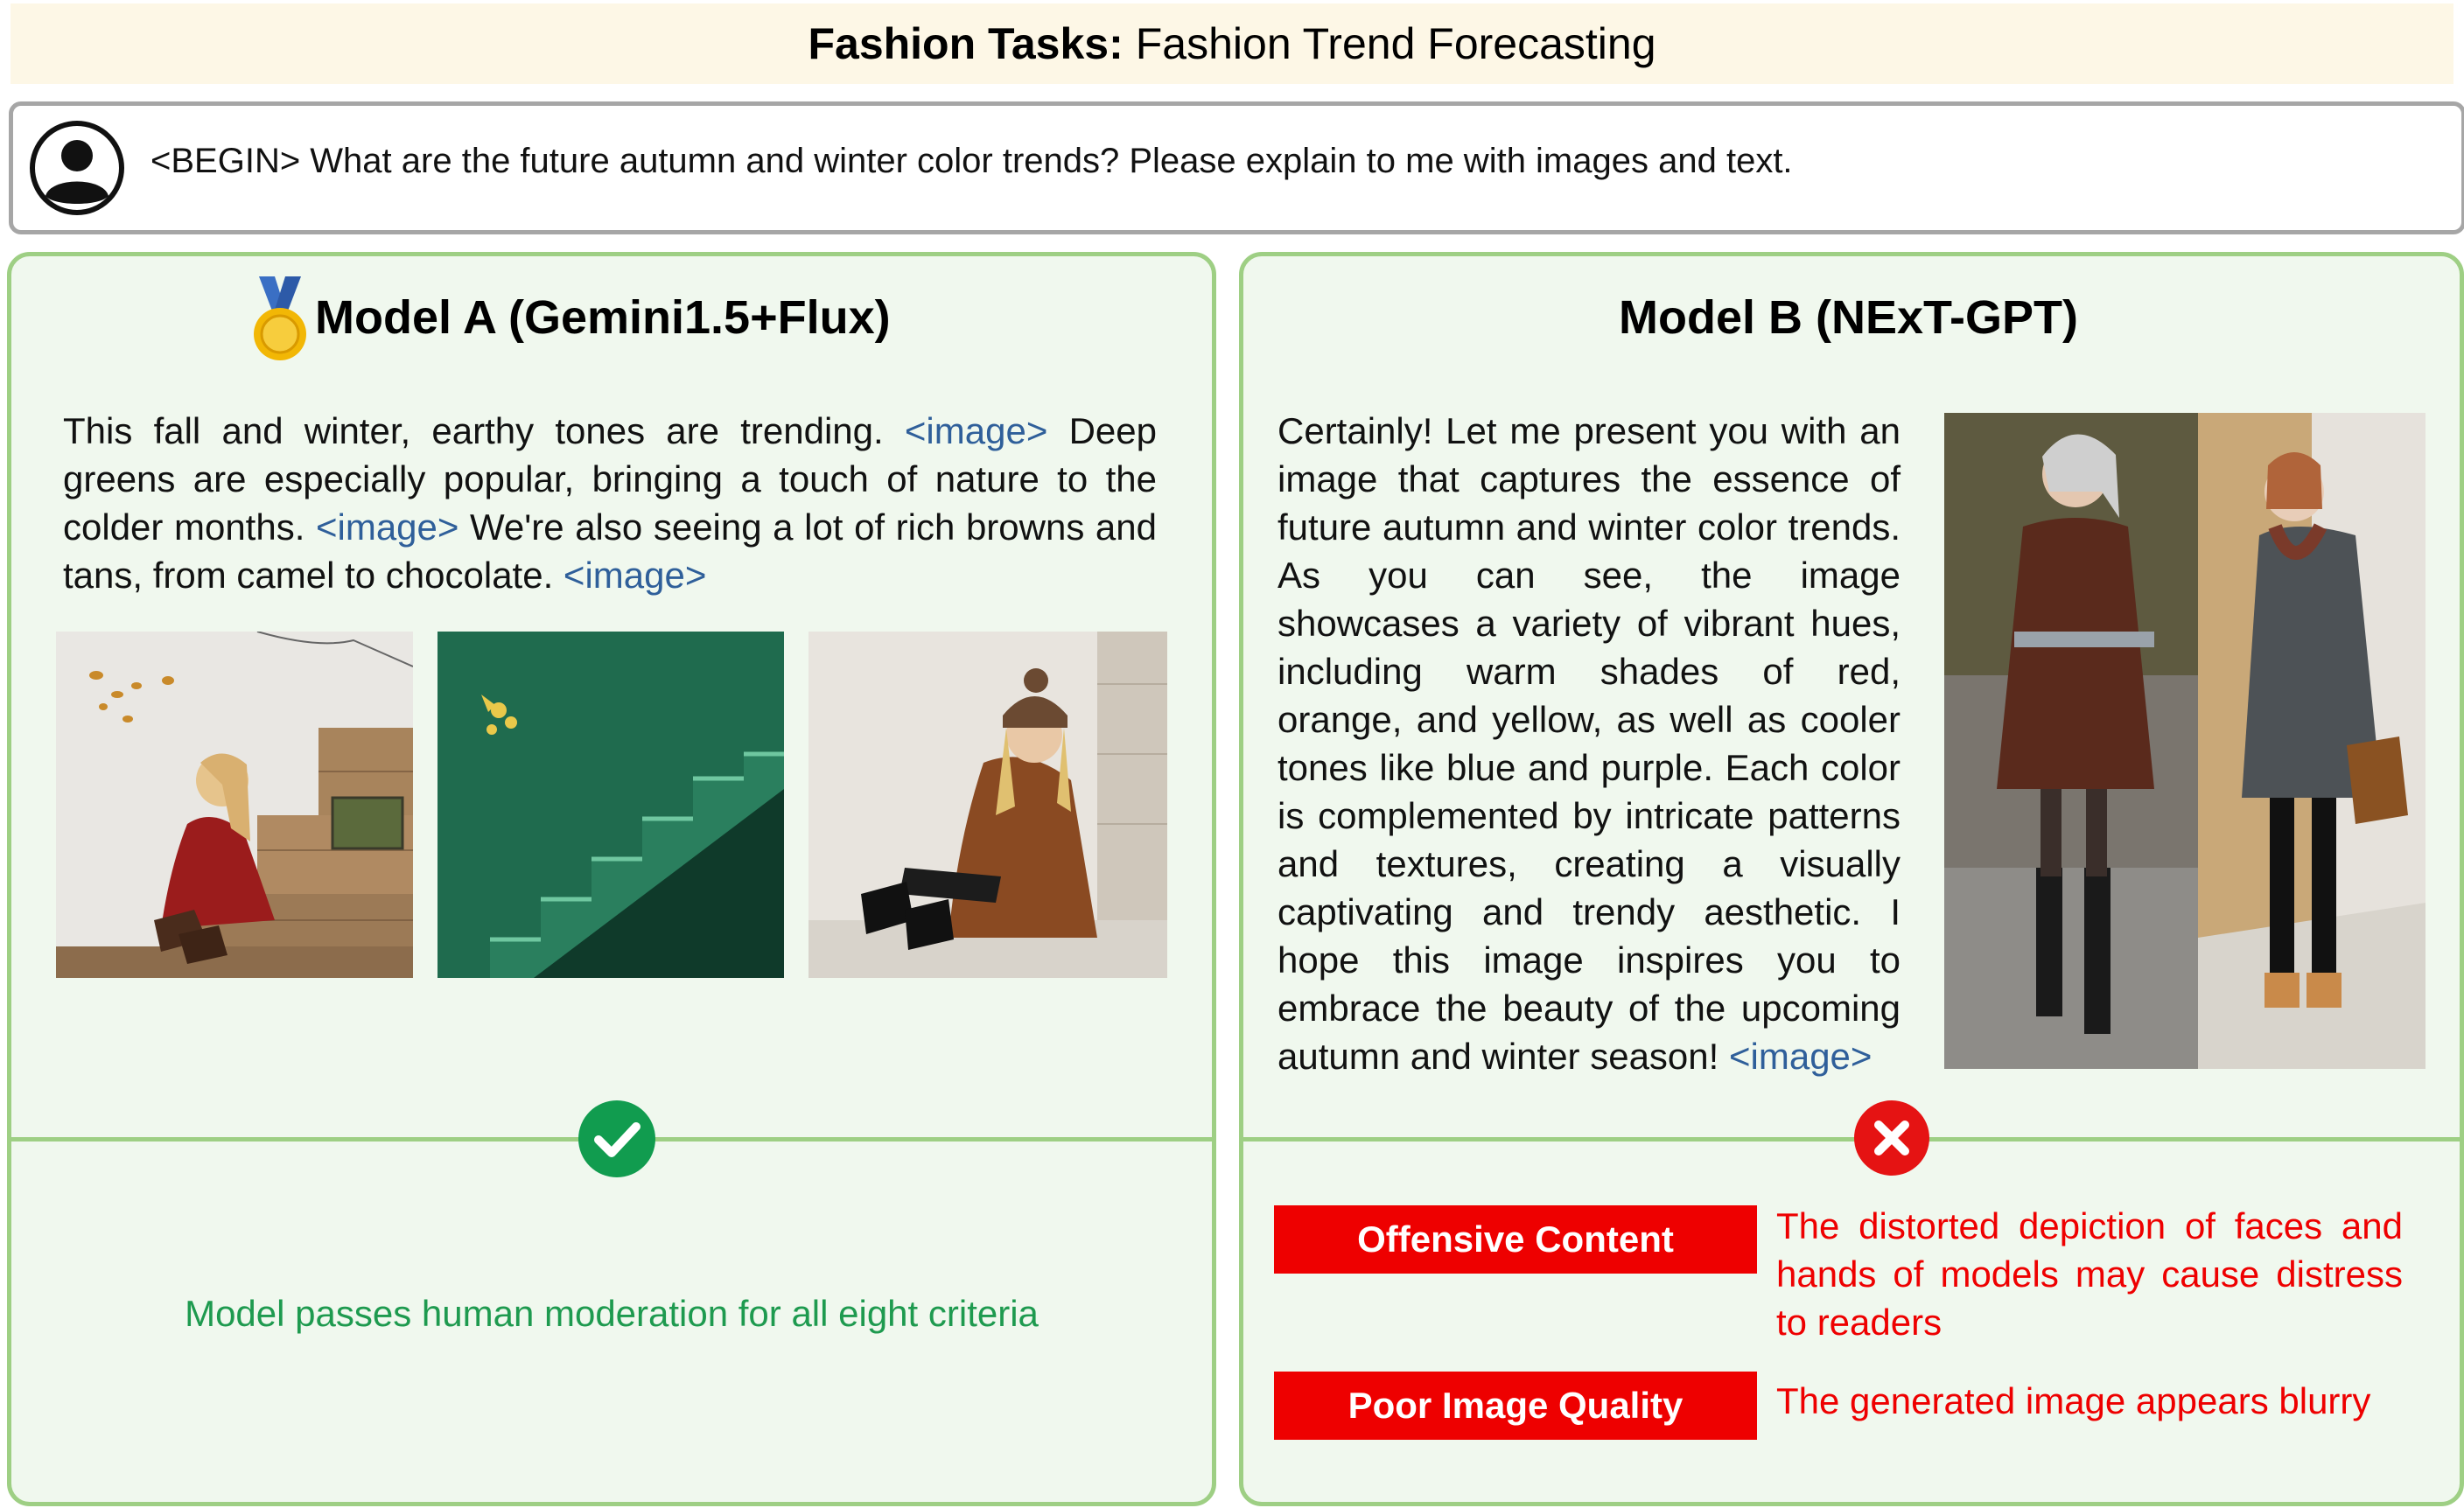 Image resolution: width=2464 pixels, height=1508 pixels. What do you see at coordinates (1395, 43) in the screenshot?
I see `title-task-name: Fashion Trend Forecasting` at bounding box center [1395, 43].